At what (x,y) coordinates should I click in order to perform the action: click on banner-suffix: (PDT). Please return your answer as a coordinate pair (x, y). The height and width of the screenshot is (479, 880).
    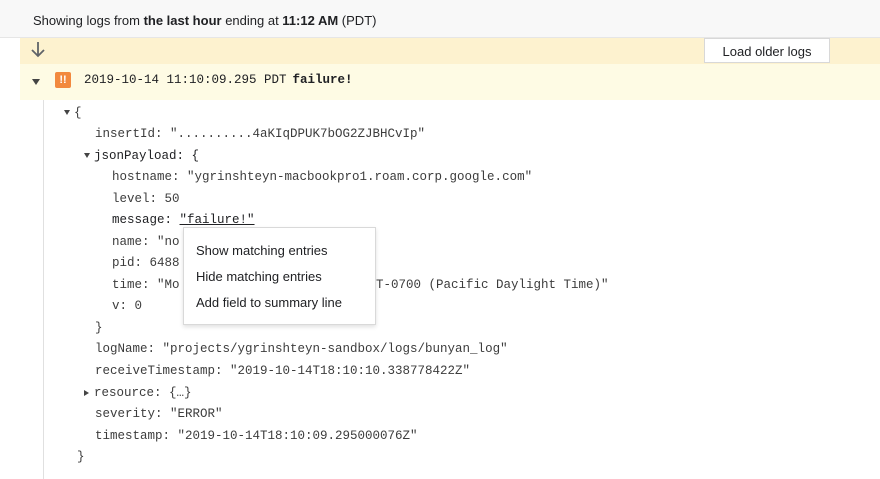
    Looking at the image, I should click on (357, 20).